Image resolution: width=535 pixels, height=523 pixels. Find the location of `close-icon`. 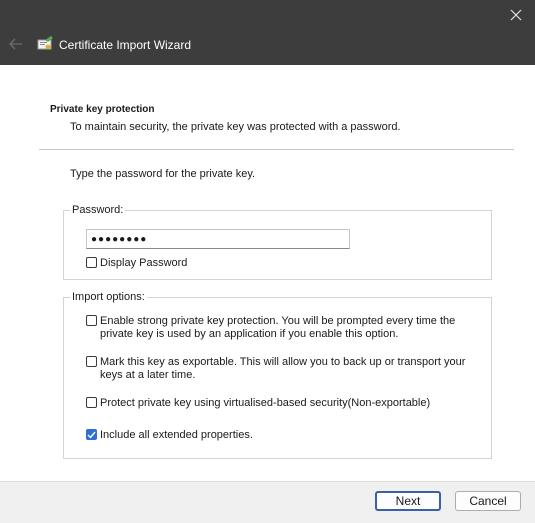

close-icon is located at coordinates (516, 15).